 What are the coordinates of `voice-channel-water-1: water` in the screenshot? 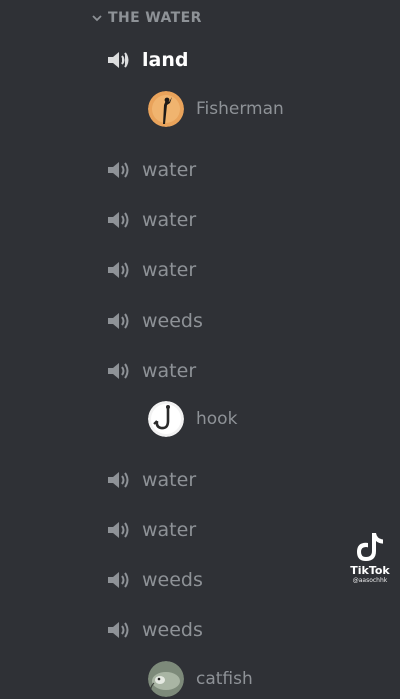 It's located at (151, 170).